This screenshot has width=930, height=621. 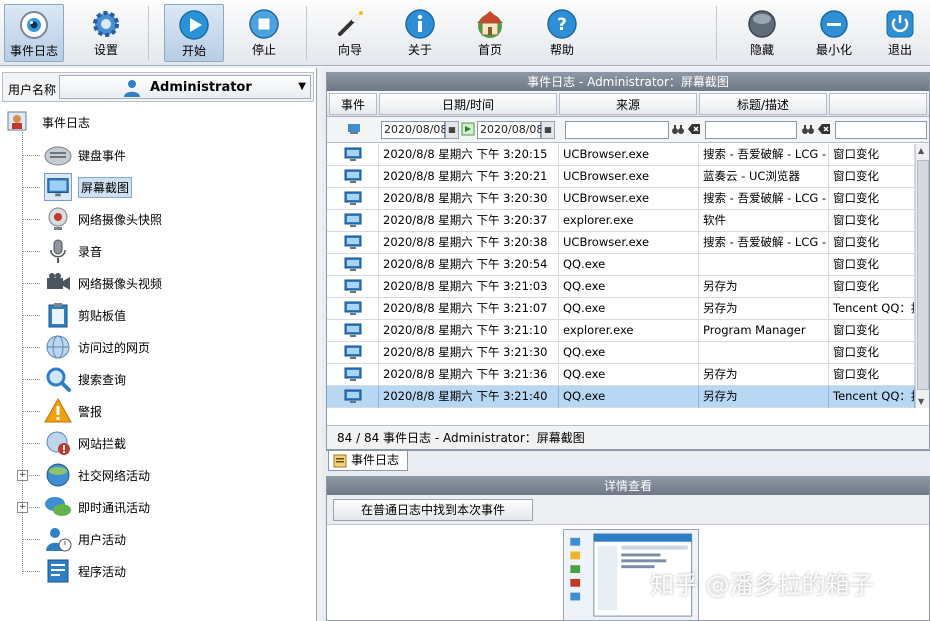 What do you see at coordinates (872, 397) in the screenshot?
I see `cell-description: Tencent QQ：按` at bounding box center [872, 397].